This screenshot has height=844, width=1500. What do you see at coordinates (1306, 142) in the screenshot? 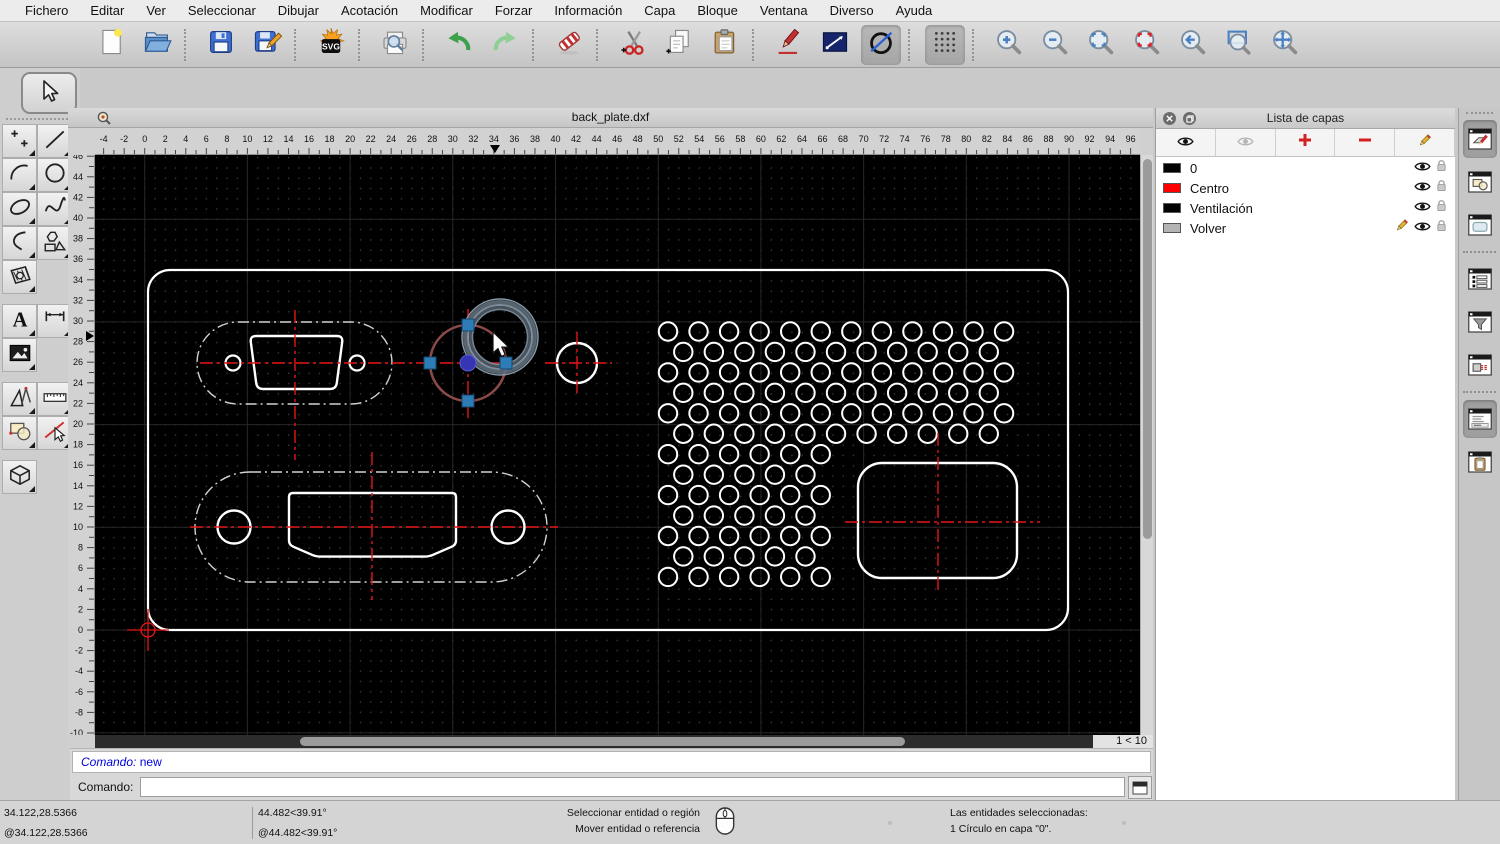
I see `add-layer-button` at bounding box center [1306, 142].